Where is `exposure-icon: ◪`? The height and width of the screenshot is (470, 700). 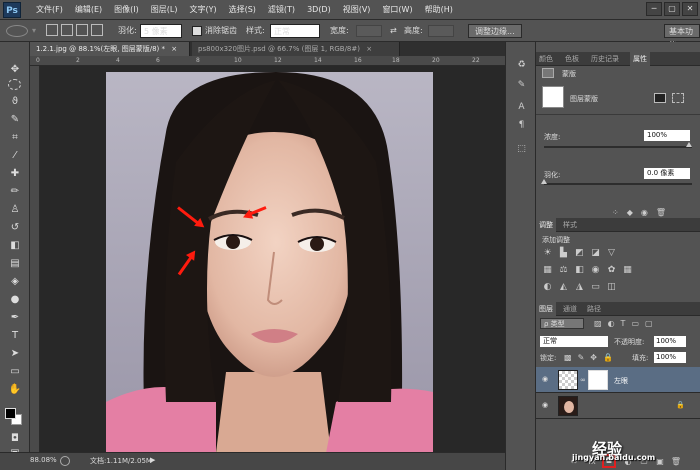
exposure-icon: ◪ is located at coordinates (595, 253).